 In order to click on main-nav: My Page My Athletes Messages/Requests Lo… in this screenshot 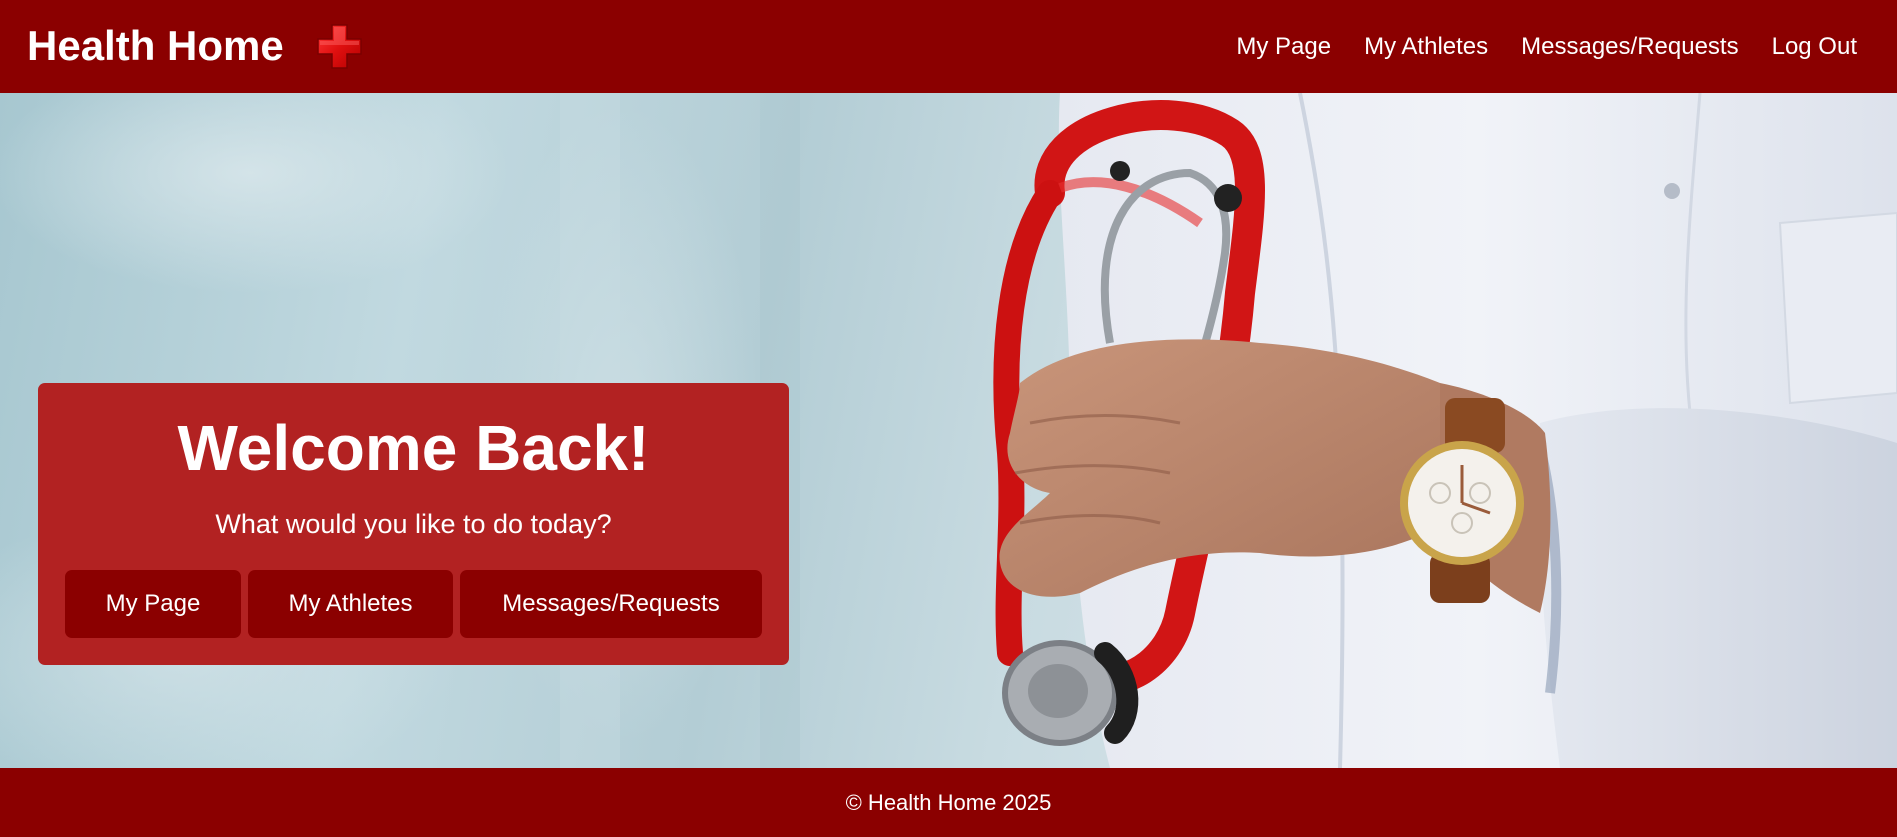, I will do `click(1530, 46)`.